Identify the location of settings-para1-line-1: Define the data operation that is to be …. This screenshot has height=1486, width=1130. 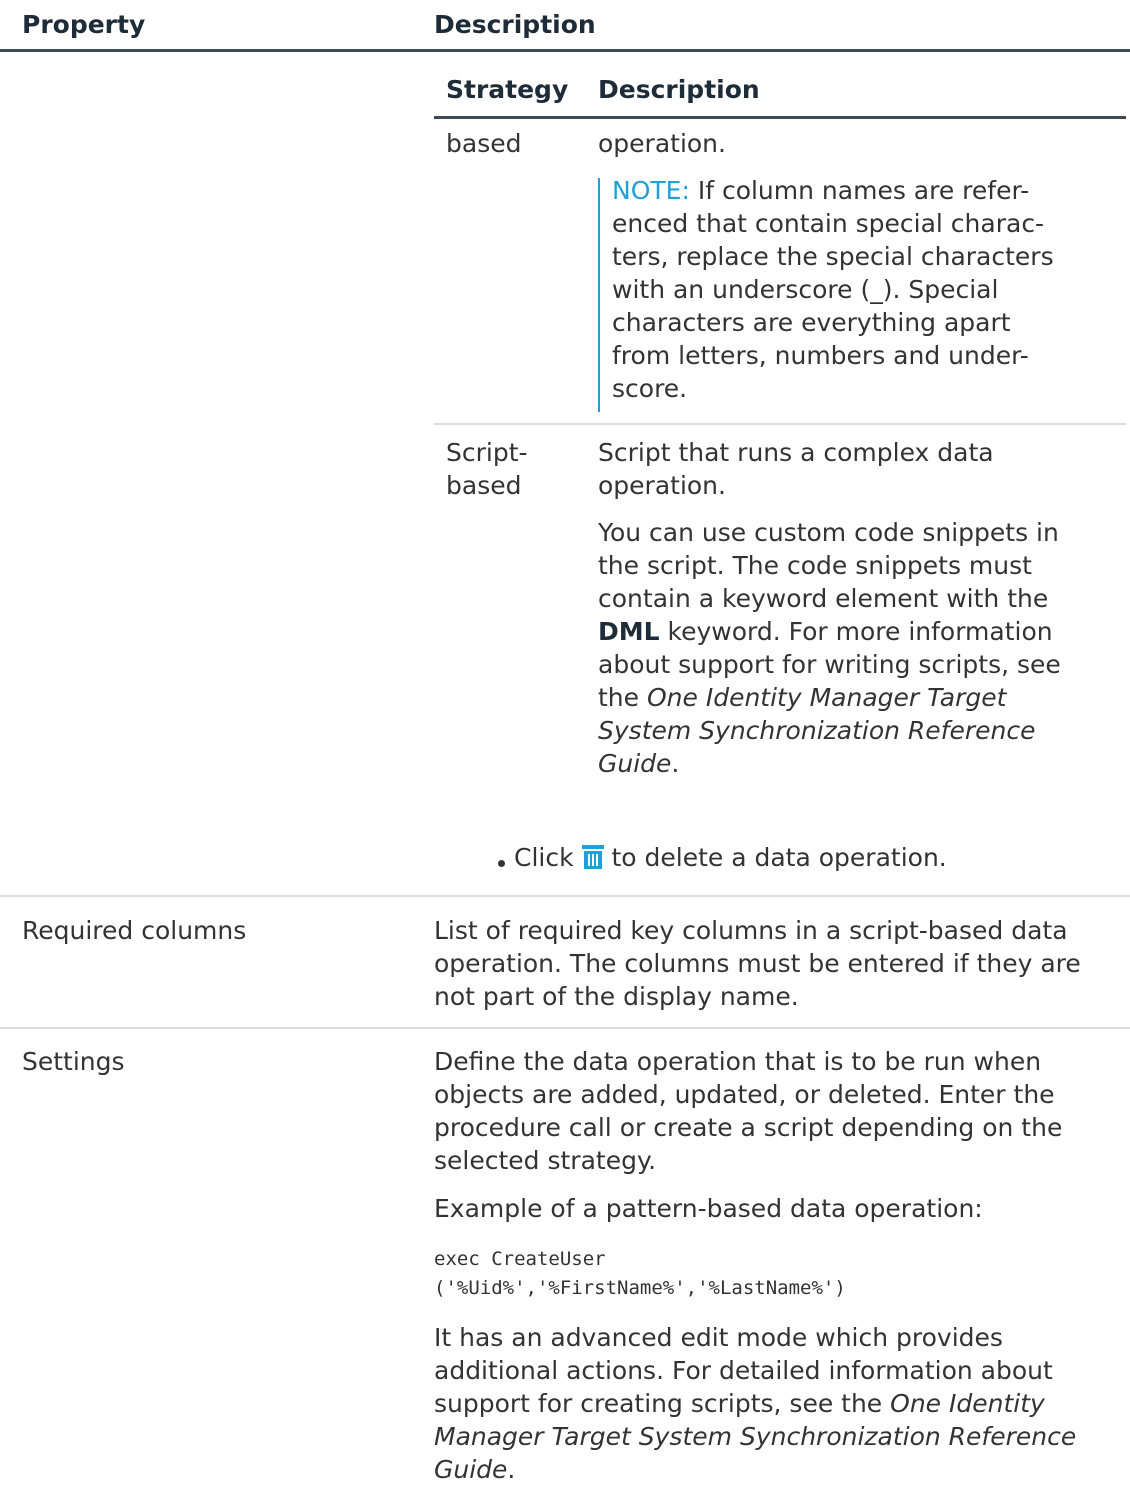
(738, 1061).